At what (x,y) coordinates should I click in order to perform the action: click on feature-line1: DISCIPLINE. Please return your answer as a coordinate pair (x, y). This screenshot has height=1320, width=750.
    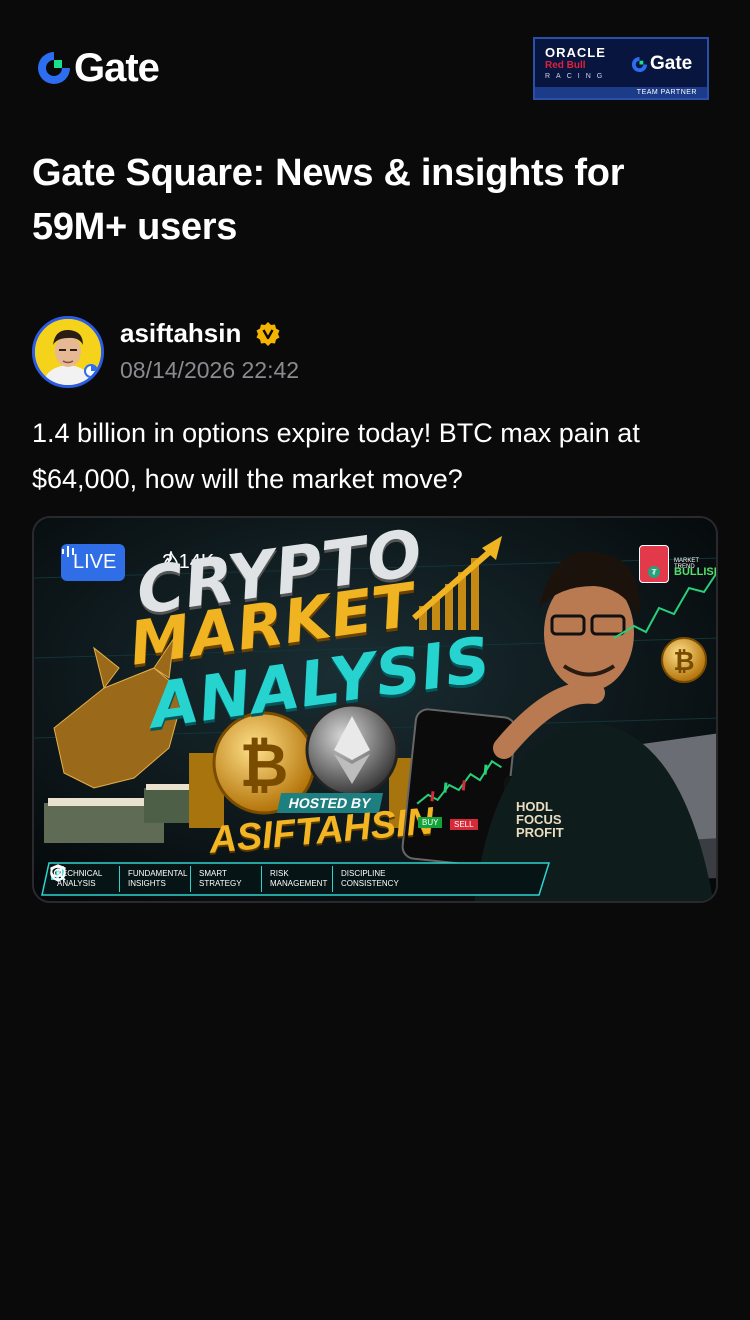
    Looking at the image, I should click on (363, 873).